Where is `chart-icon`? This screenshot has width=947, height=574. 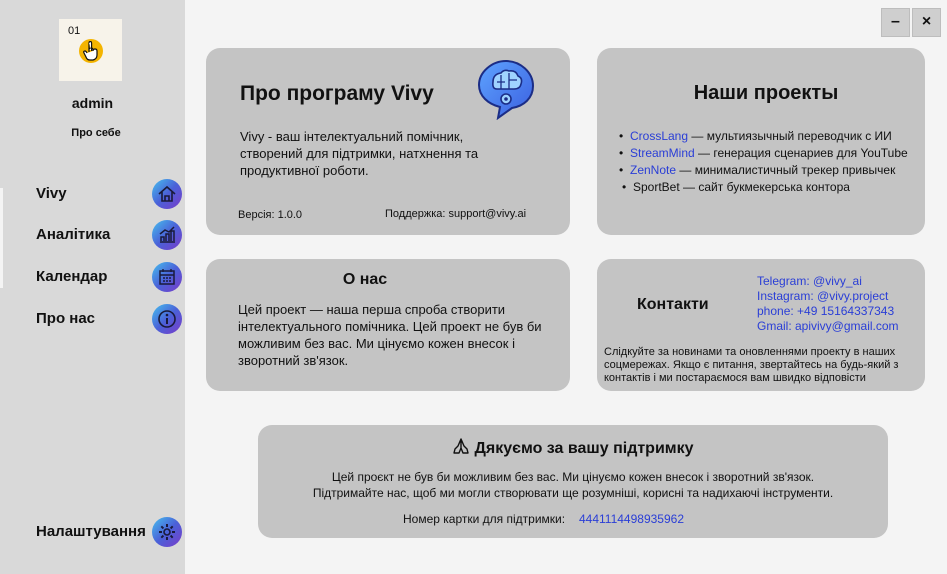
chart-icon is located at coordinates (167, 235).